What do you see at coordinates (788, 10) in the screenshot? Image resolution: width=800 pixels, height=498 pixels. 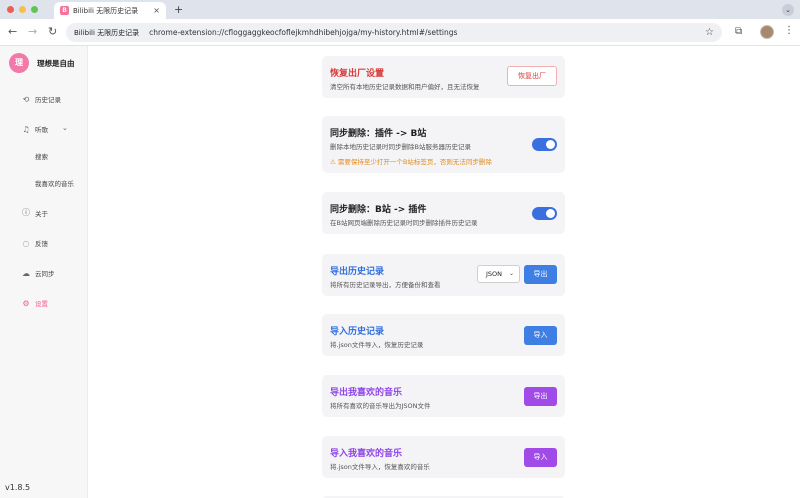 I see `tab-search-icon: ⌄` at bounding box center [788, 10].